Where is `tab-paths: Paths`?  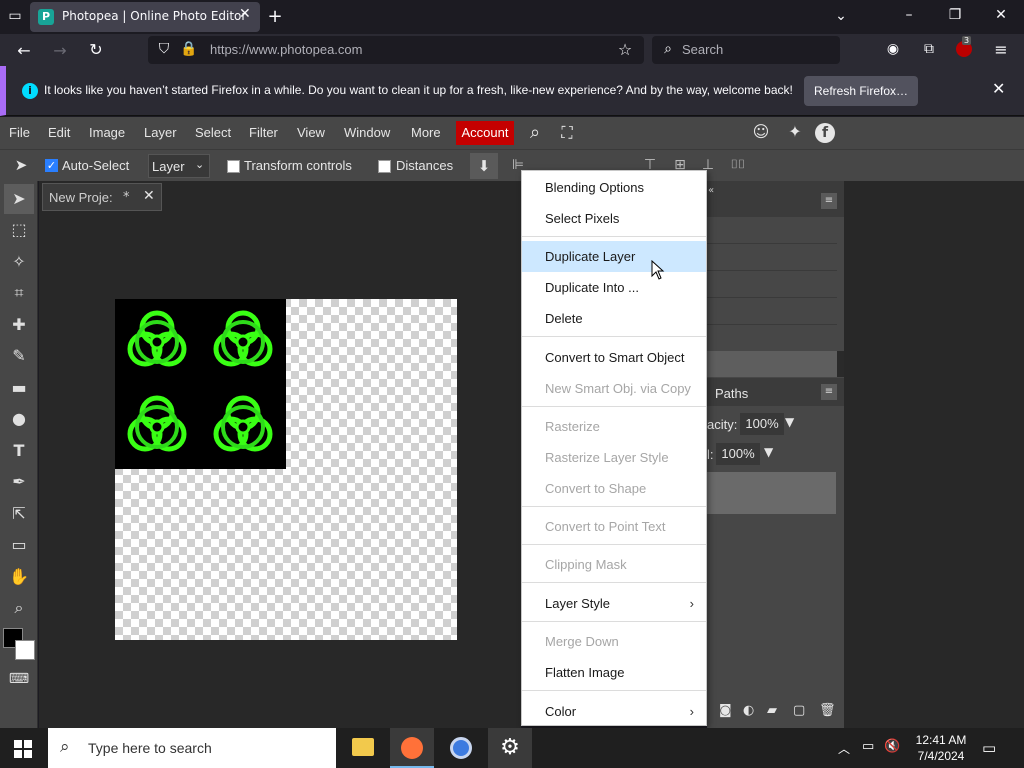
tab-paths: Paths is located at coordinates (731, 393).